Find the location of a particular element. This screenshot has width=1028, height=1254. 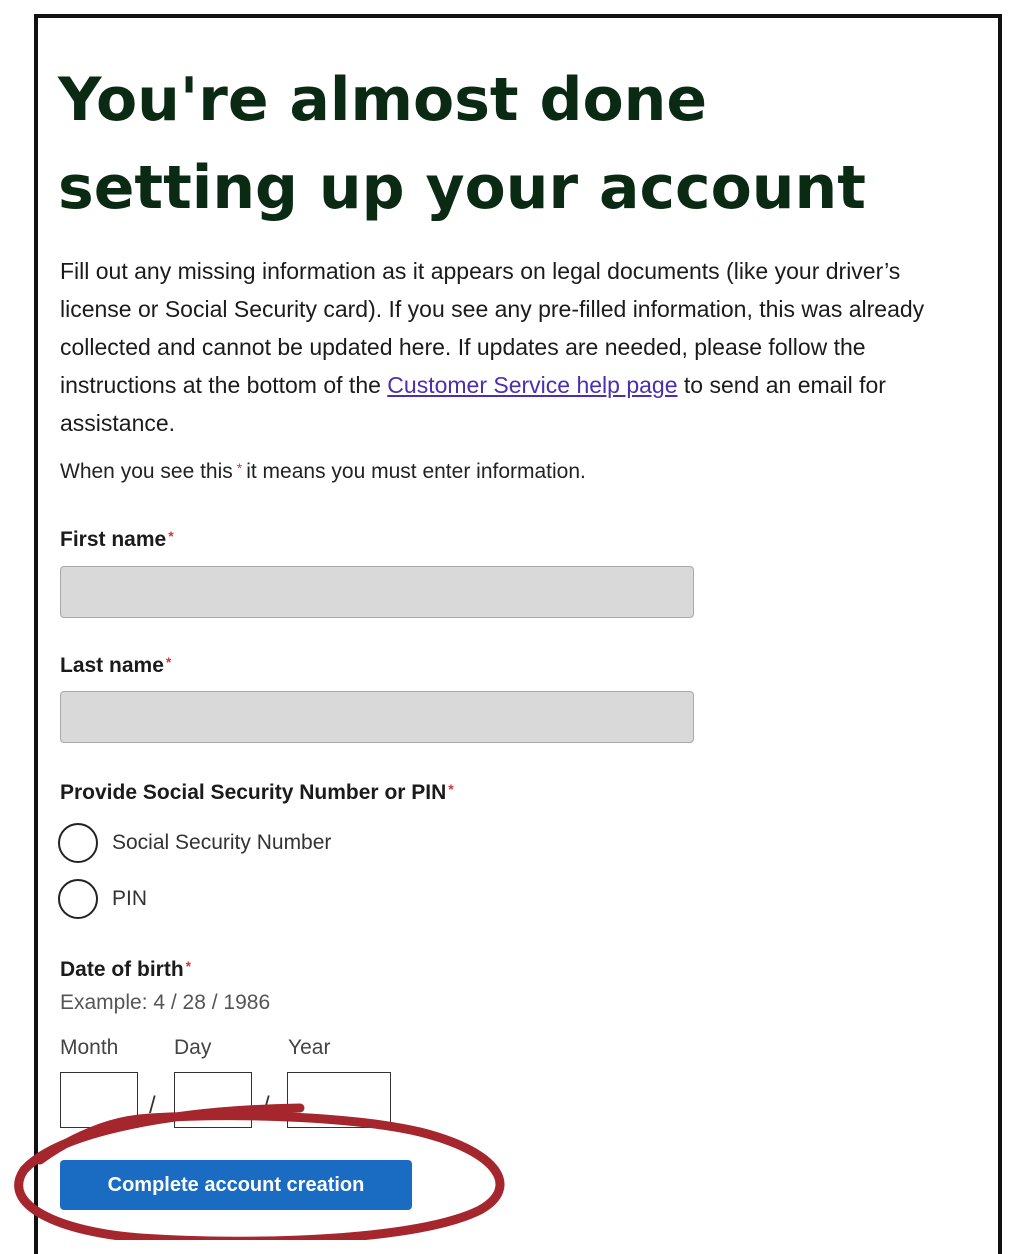

required-note-text: When you see this is located at coordinates (146, 471).